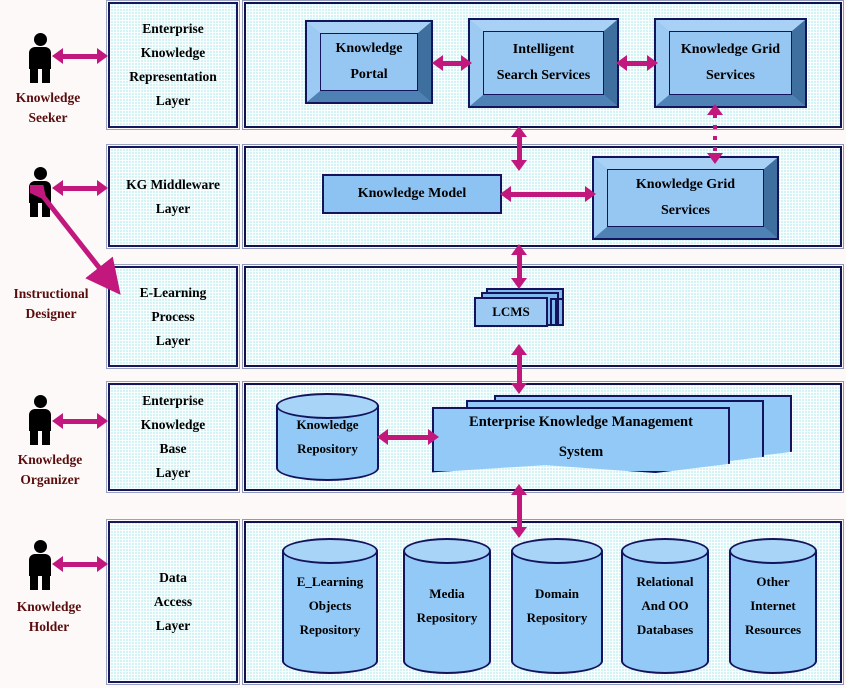 The image size is (846, 688). I want to click on node-relational-and-oo-databases: Relational And OO Databases, so click(665, 606).